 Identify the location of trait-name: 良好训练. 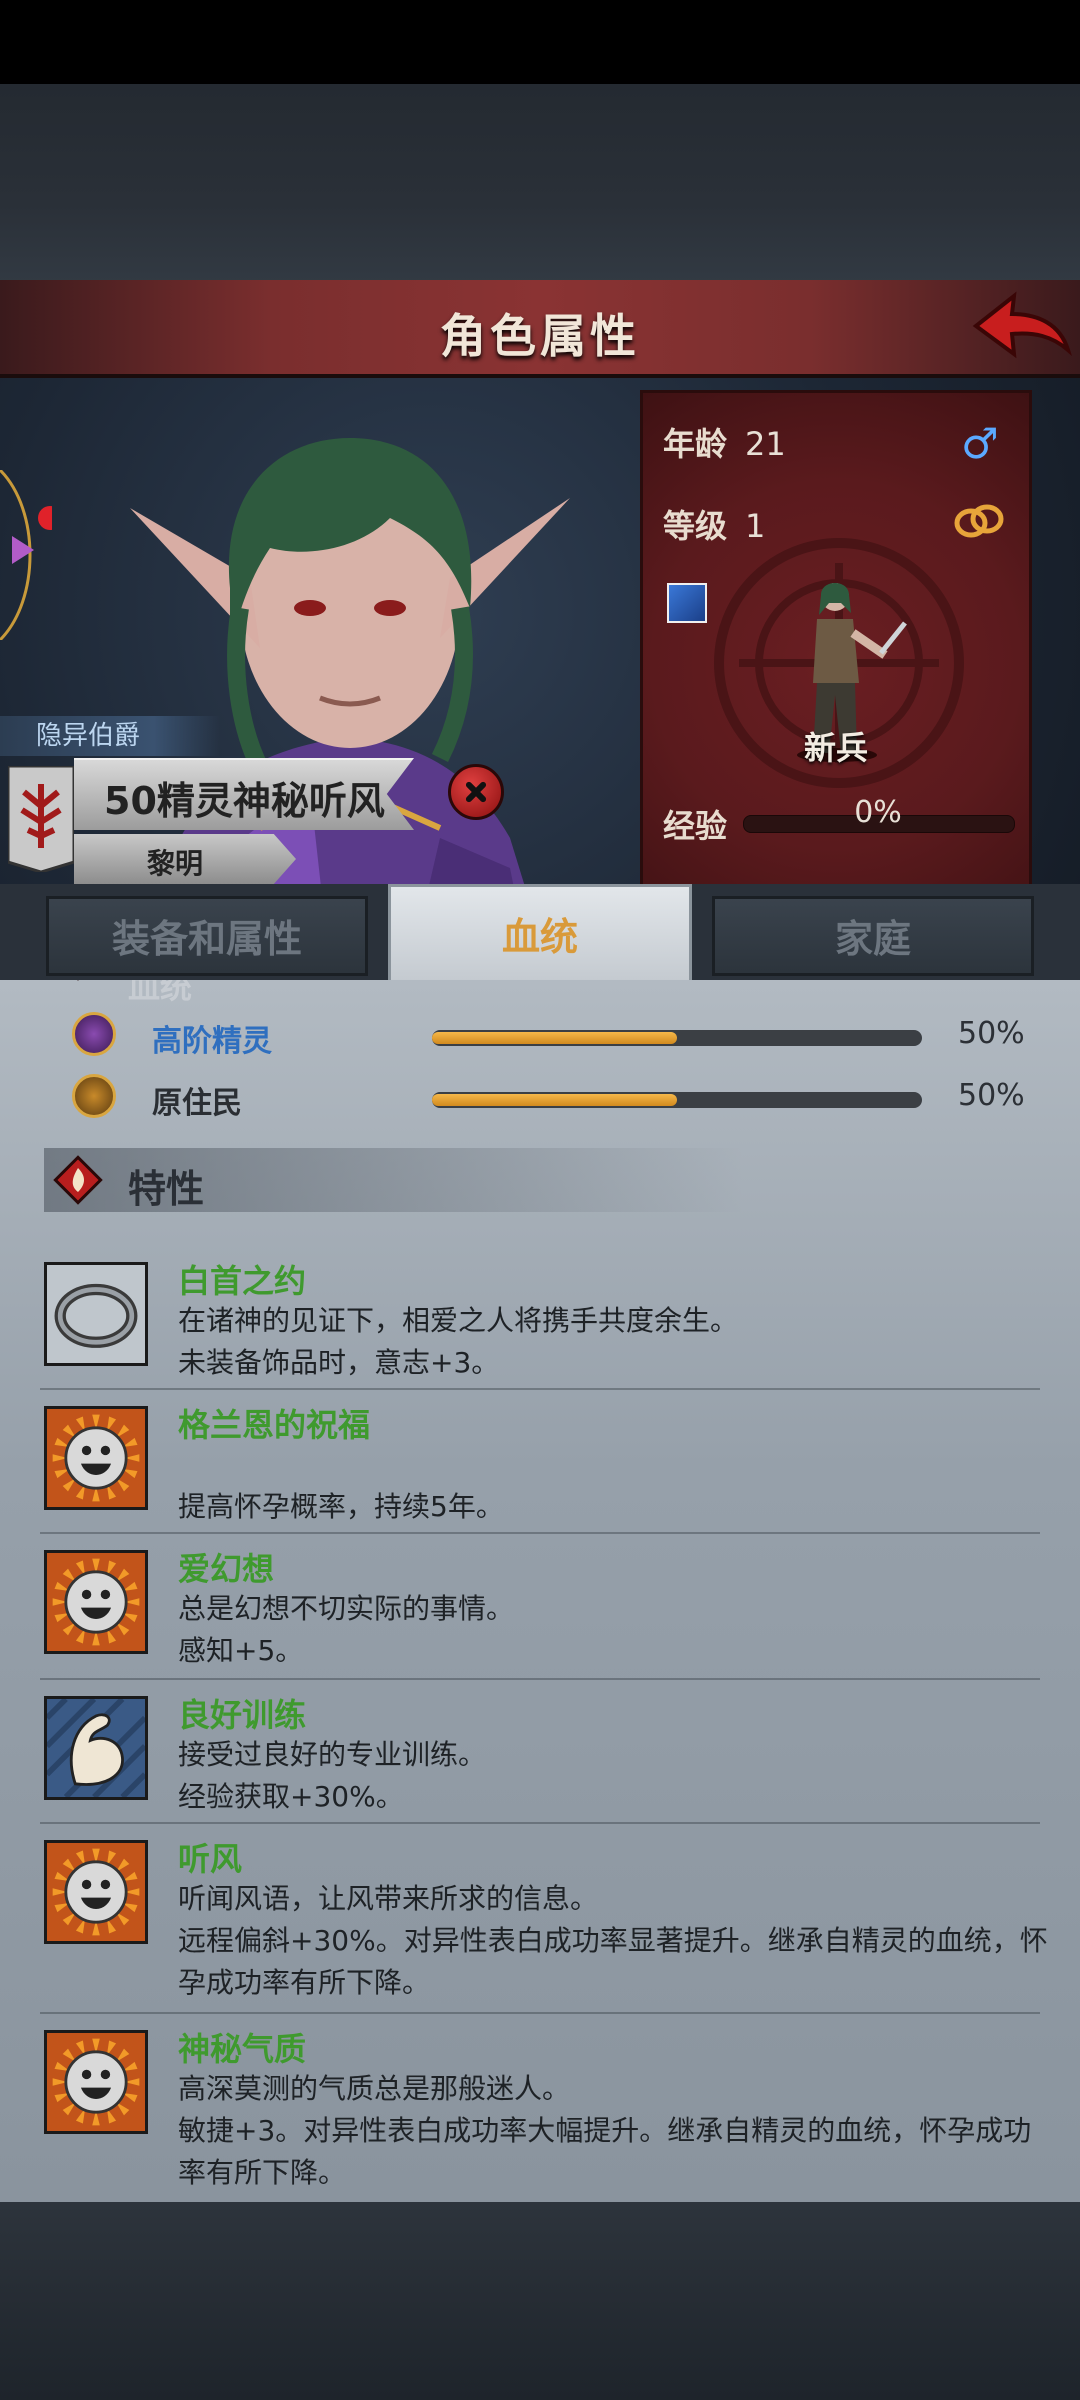
(242, 1715).